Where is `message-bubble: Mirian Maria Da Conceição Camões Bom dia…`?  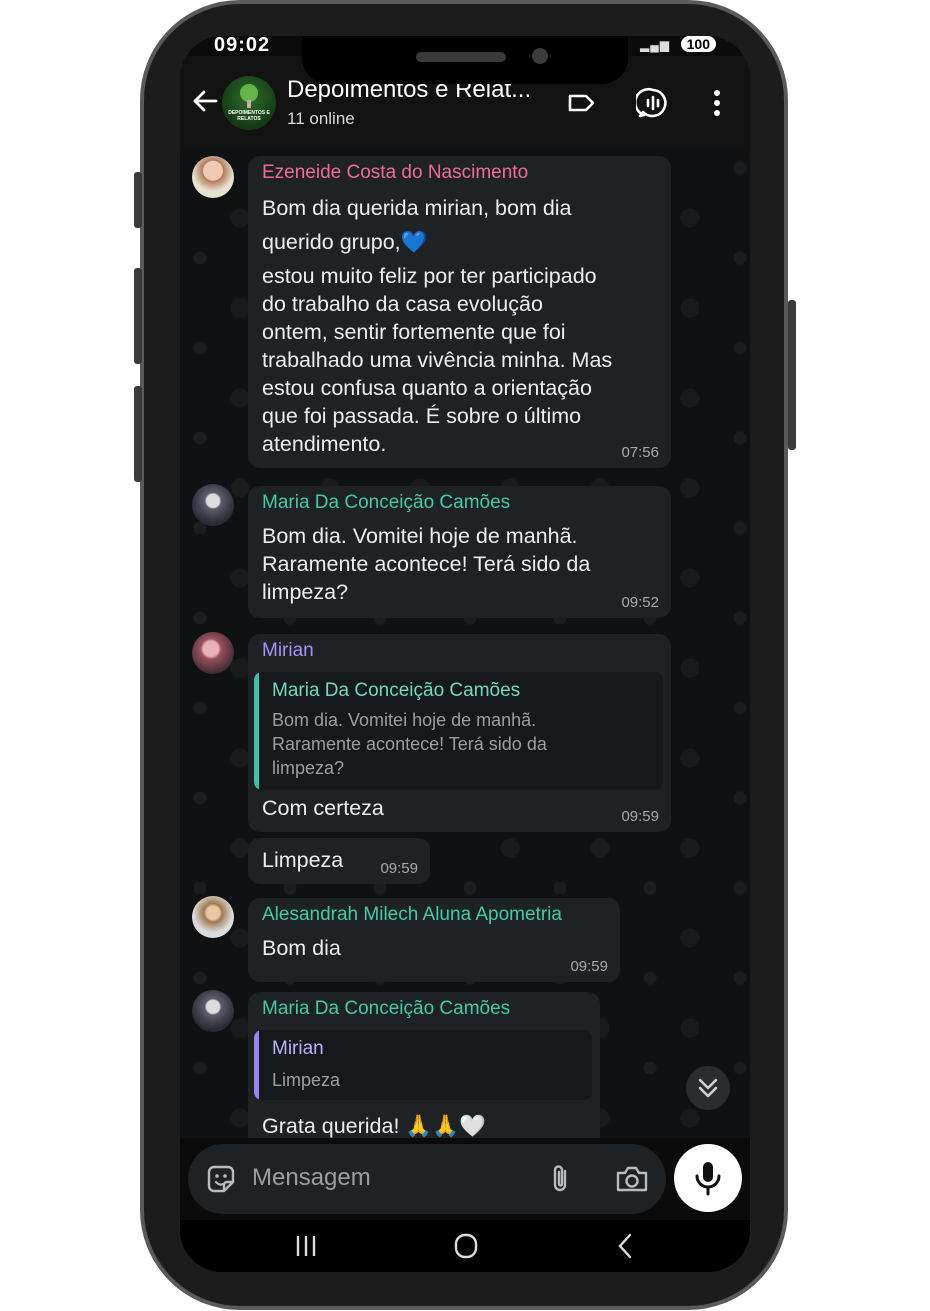
message-bubble: Mirian Maria Da Conceição Camões Bom dia… is located at coordinates (459, 733).